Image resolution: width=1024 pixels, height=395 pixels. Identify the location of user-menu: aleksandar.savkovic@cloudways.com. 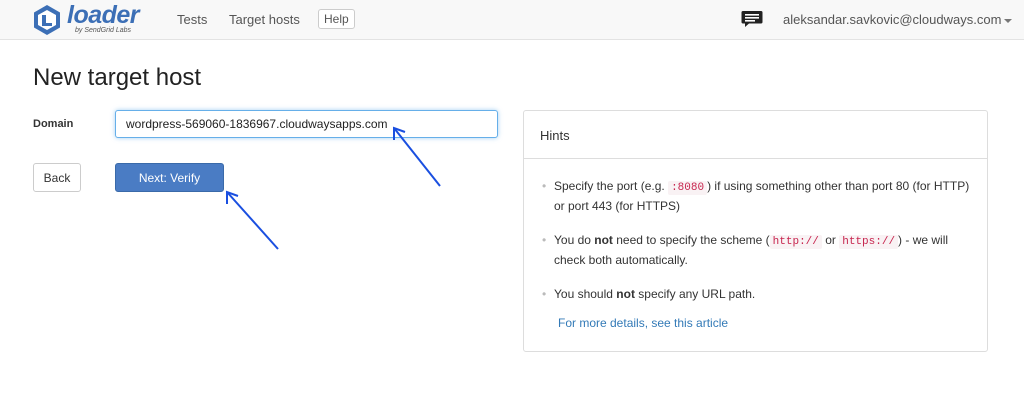
(898, 19).